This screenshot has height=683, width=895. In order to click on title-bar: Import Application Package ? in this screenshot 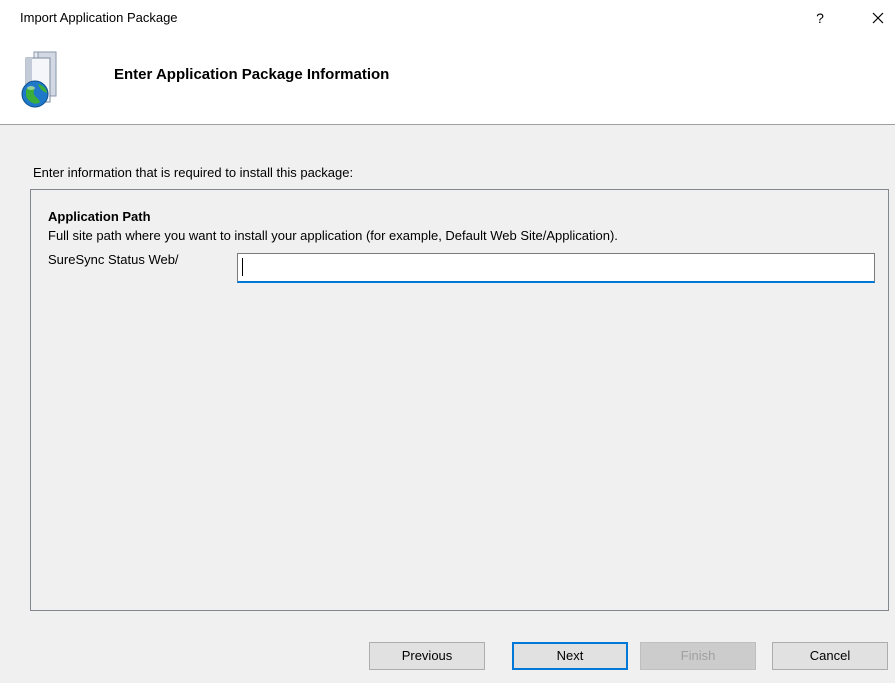, I will do `click(447, 18)`.